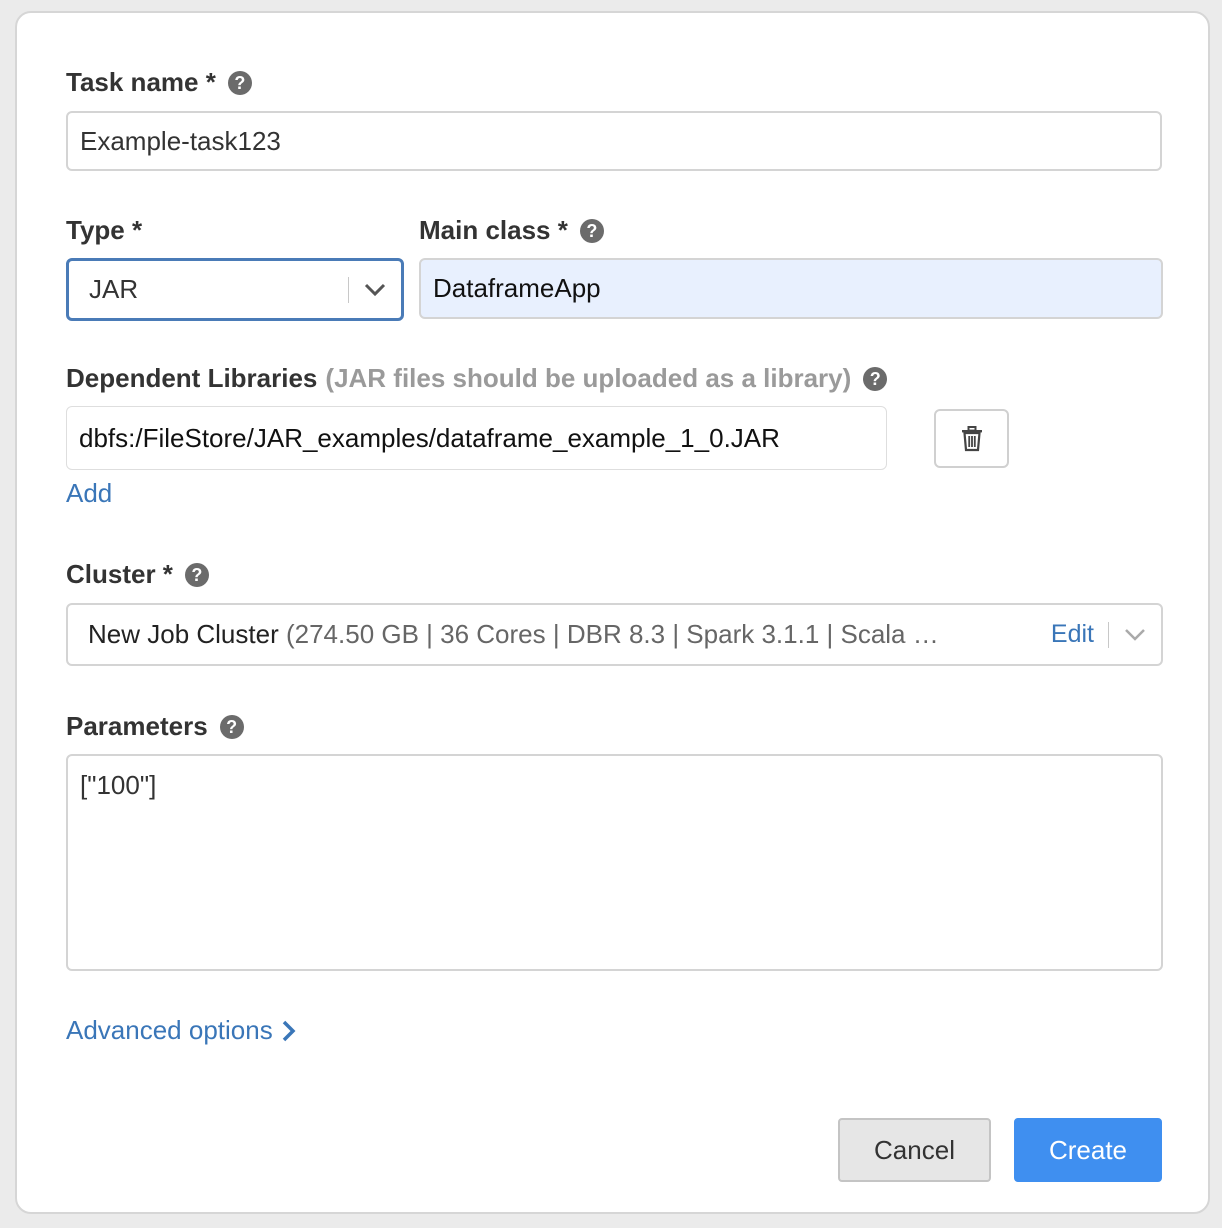 Image resolution: width=1222 pixels, height=1228 pixels. Describe the element at coordinates (614, 141) in the screenshot. I see `task-name-input: Example-task123` at that location.